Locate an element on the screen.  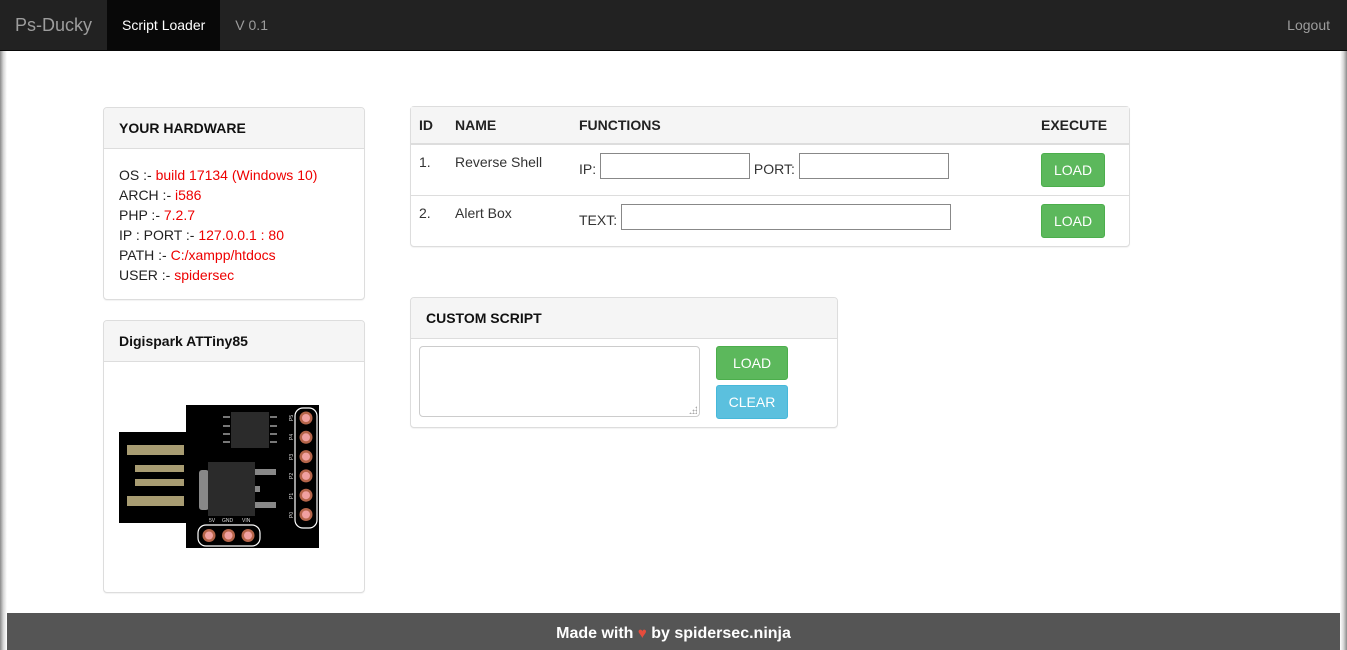
table-row: 2. Alert Box TEXT: LOAD is located at coordinates (770, 220).